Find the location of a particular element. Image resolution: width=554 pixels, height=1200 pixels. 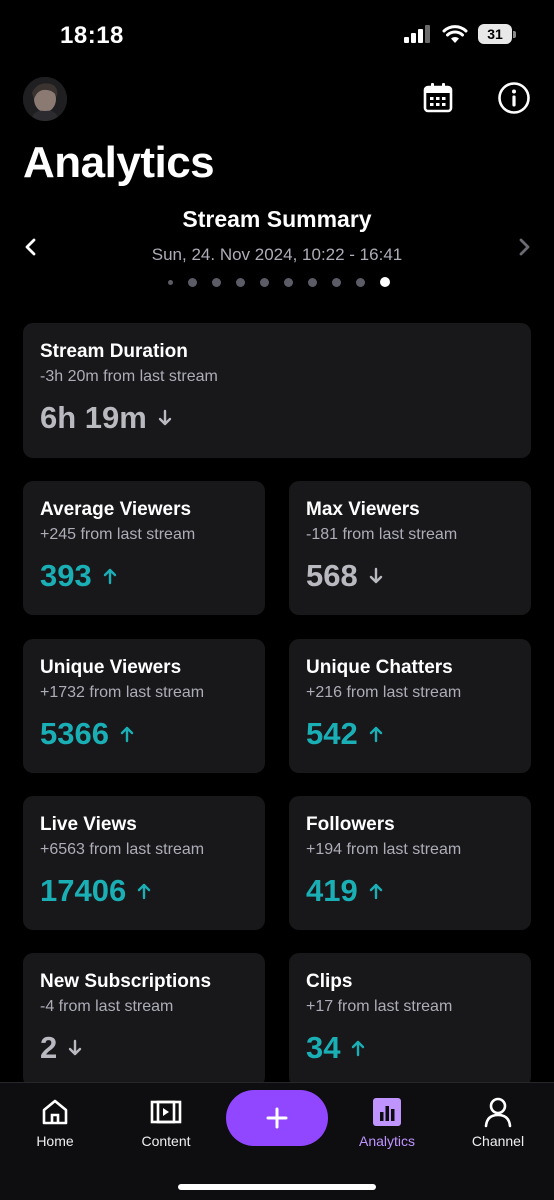

card-title: New Subscriptions is located at coordinates (126, 981).